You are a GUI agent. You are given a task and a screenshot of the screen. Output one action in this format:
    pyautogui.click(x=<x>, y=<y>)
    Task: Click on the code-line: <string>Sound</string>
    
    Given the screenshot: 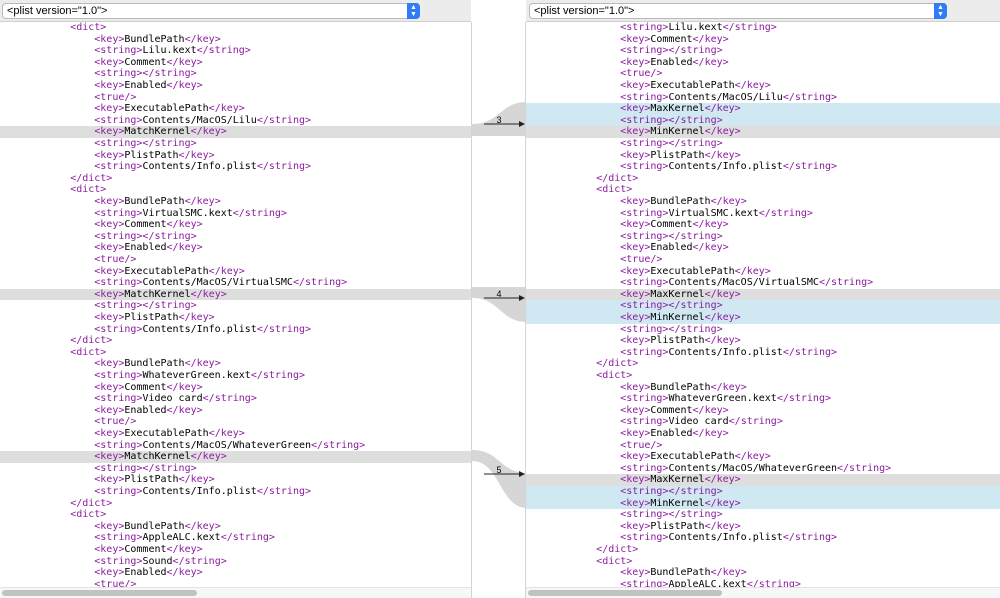 What is the action you would take?
    pyautogui.click(x=235, y=562)
    